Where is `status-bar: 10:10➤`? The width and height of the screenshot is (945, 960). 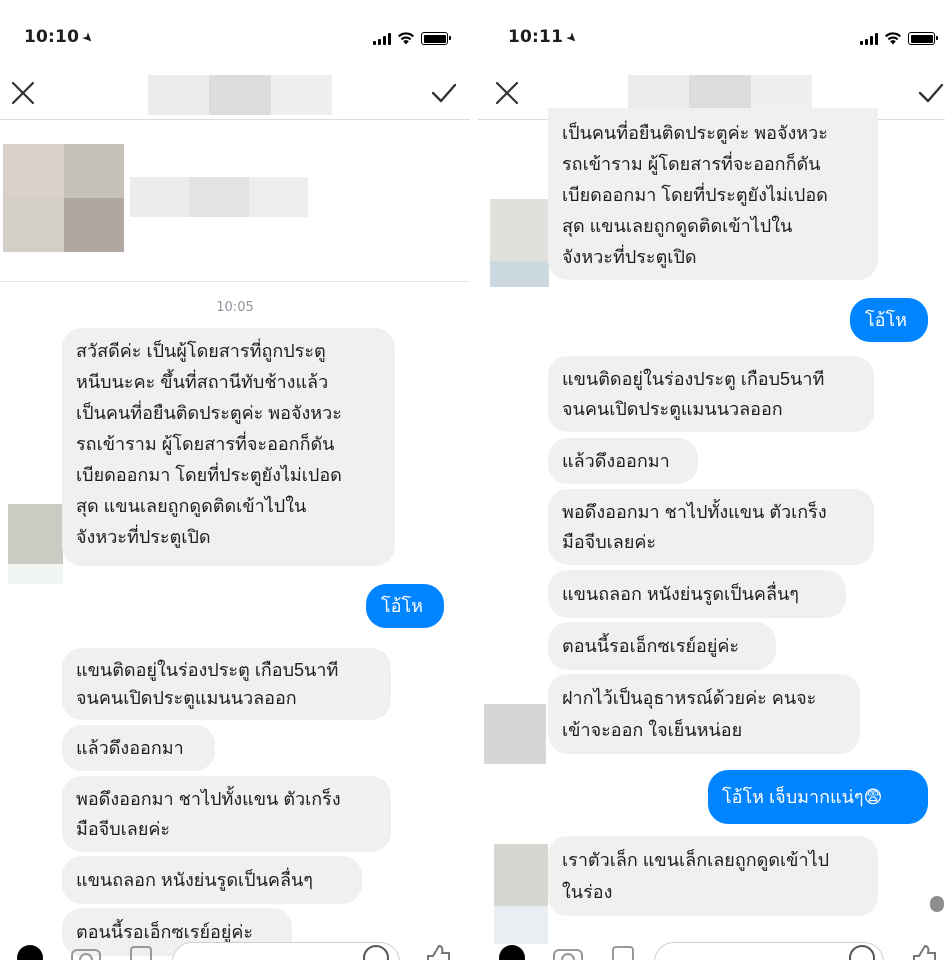 status-bar: 10:10➤ is located at coordinates (235, 35).